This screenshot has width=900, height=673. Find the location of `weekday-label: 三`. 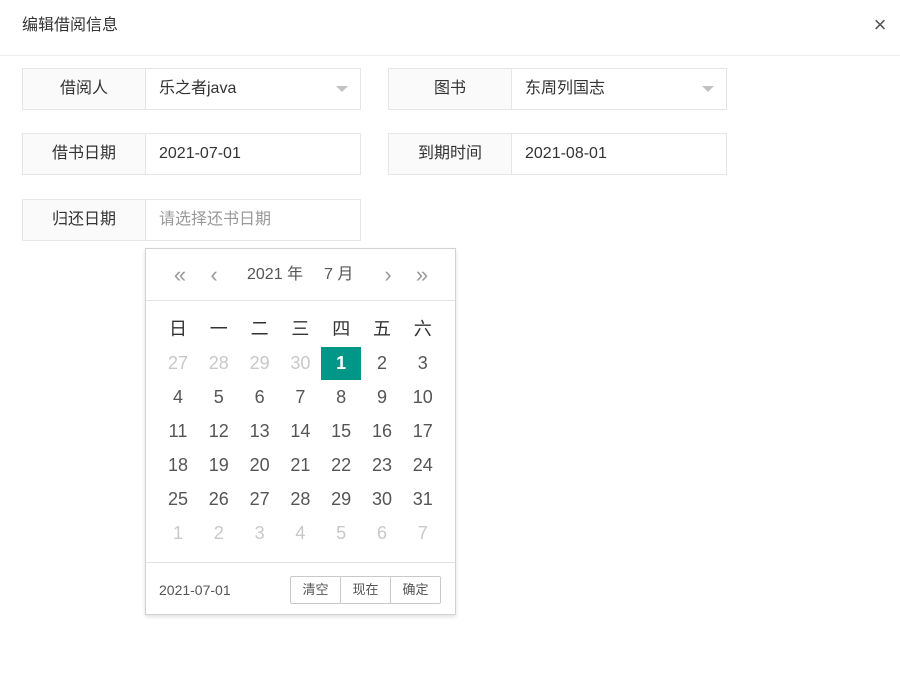

weekday-label: 三 is located at coordinates (300, 329).